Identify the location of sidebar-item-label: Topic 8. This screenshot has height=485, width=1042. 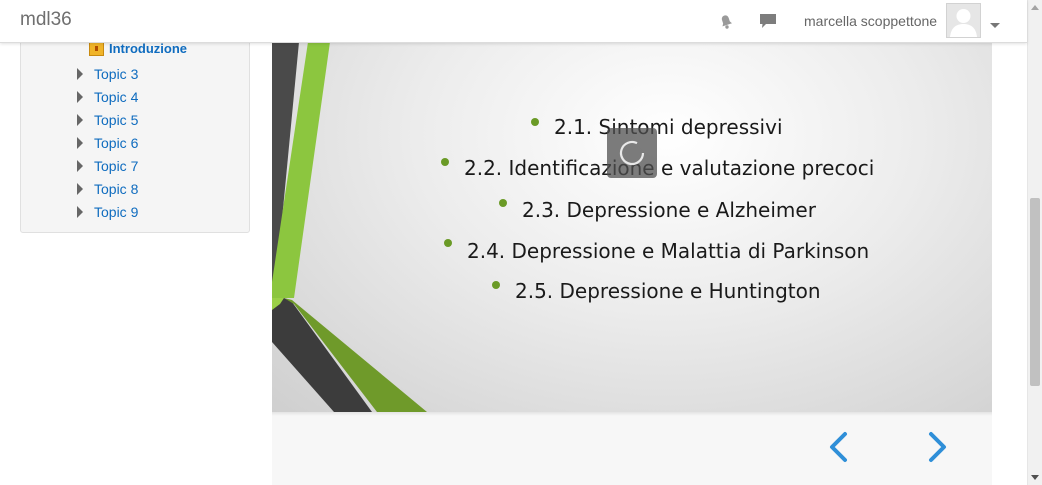
(116, 189).